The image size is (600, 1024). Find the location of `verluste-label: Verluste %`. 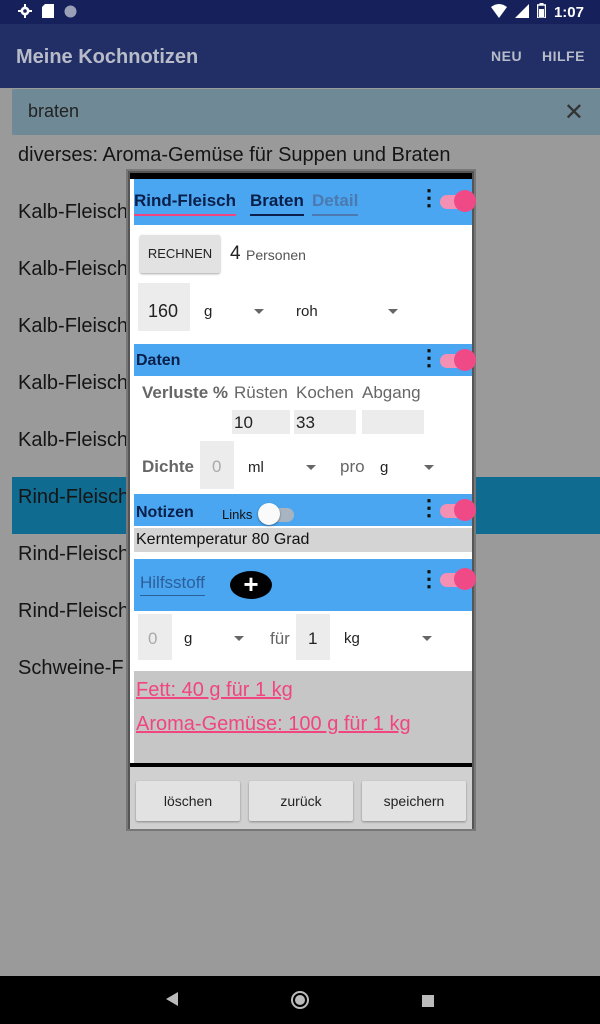

verluste-label: Verluste % is located at coordinates (185, 392).